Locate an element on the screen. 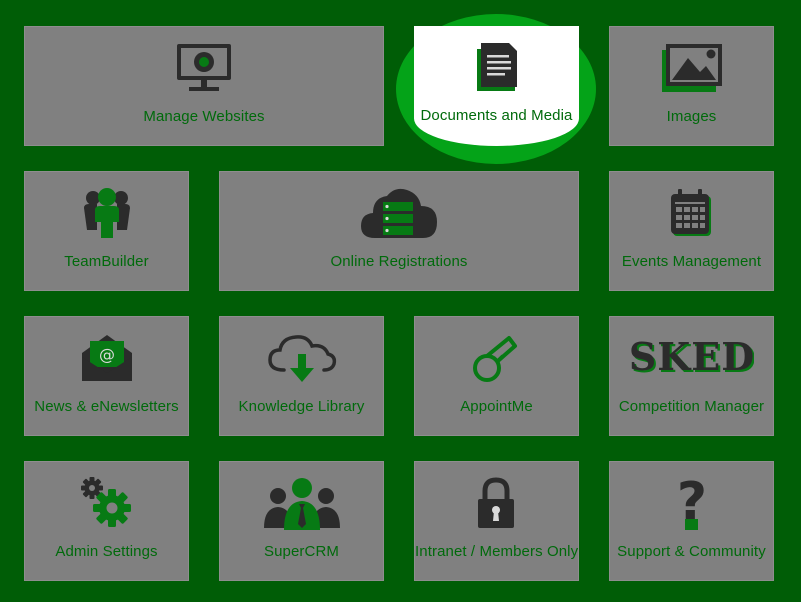  question-icon: ? is located at coordinates (691, 503).